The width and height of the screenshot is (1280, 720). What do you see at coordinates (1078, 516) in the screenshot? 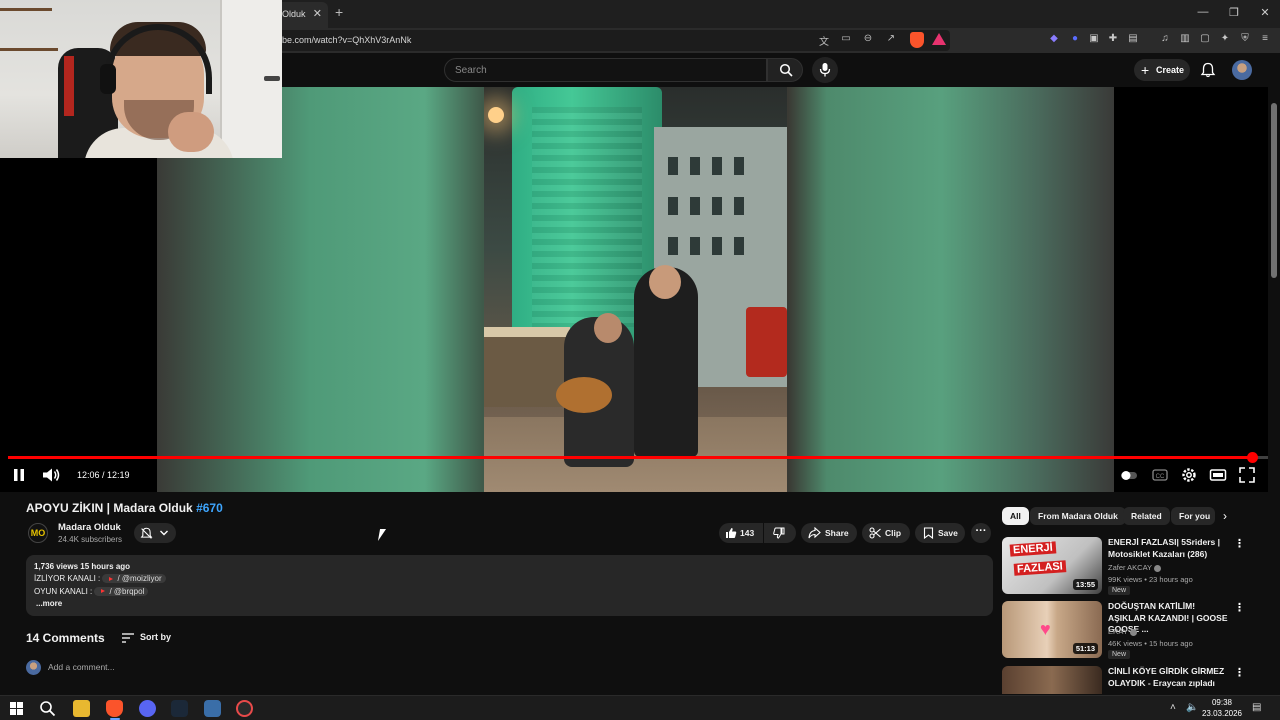
I see `chip-from-channel: From Madara Olduk` at bounding box center [1078, 516].